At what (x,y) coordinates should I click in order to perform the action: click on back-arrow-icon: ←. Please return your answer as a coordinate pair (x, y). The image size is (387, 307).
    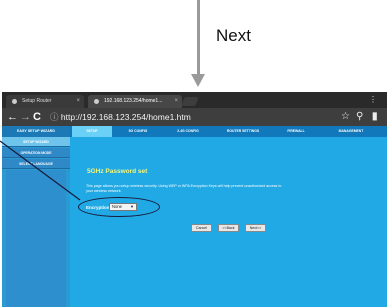
    Looking at the image, I should click on (12, 117).